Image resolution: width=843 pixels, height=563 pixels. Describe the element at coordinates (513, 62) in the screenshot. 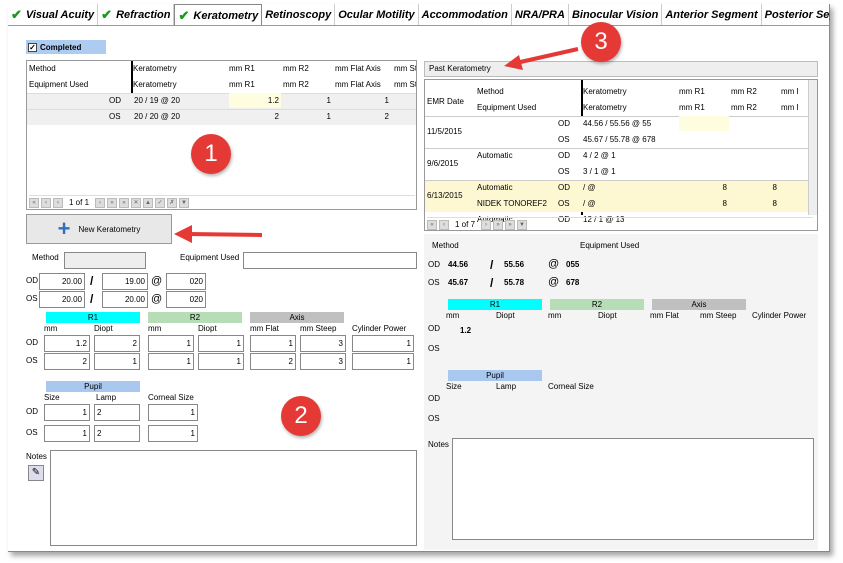

I see `arrow-3-head` at that location.